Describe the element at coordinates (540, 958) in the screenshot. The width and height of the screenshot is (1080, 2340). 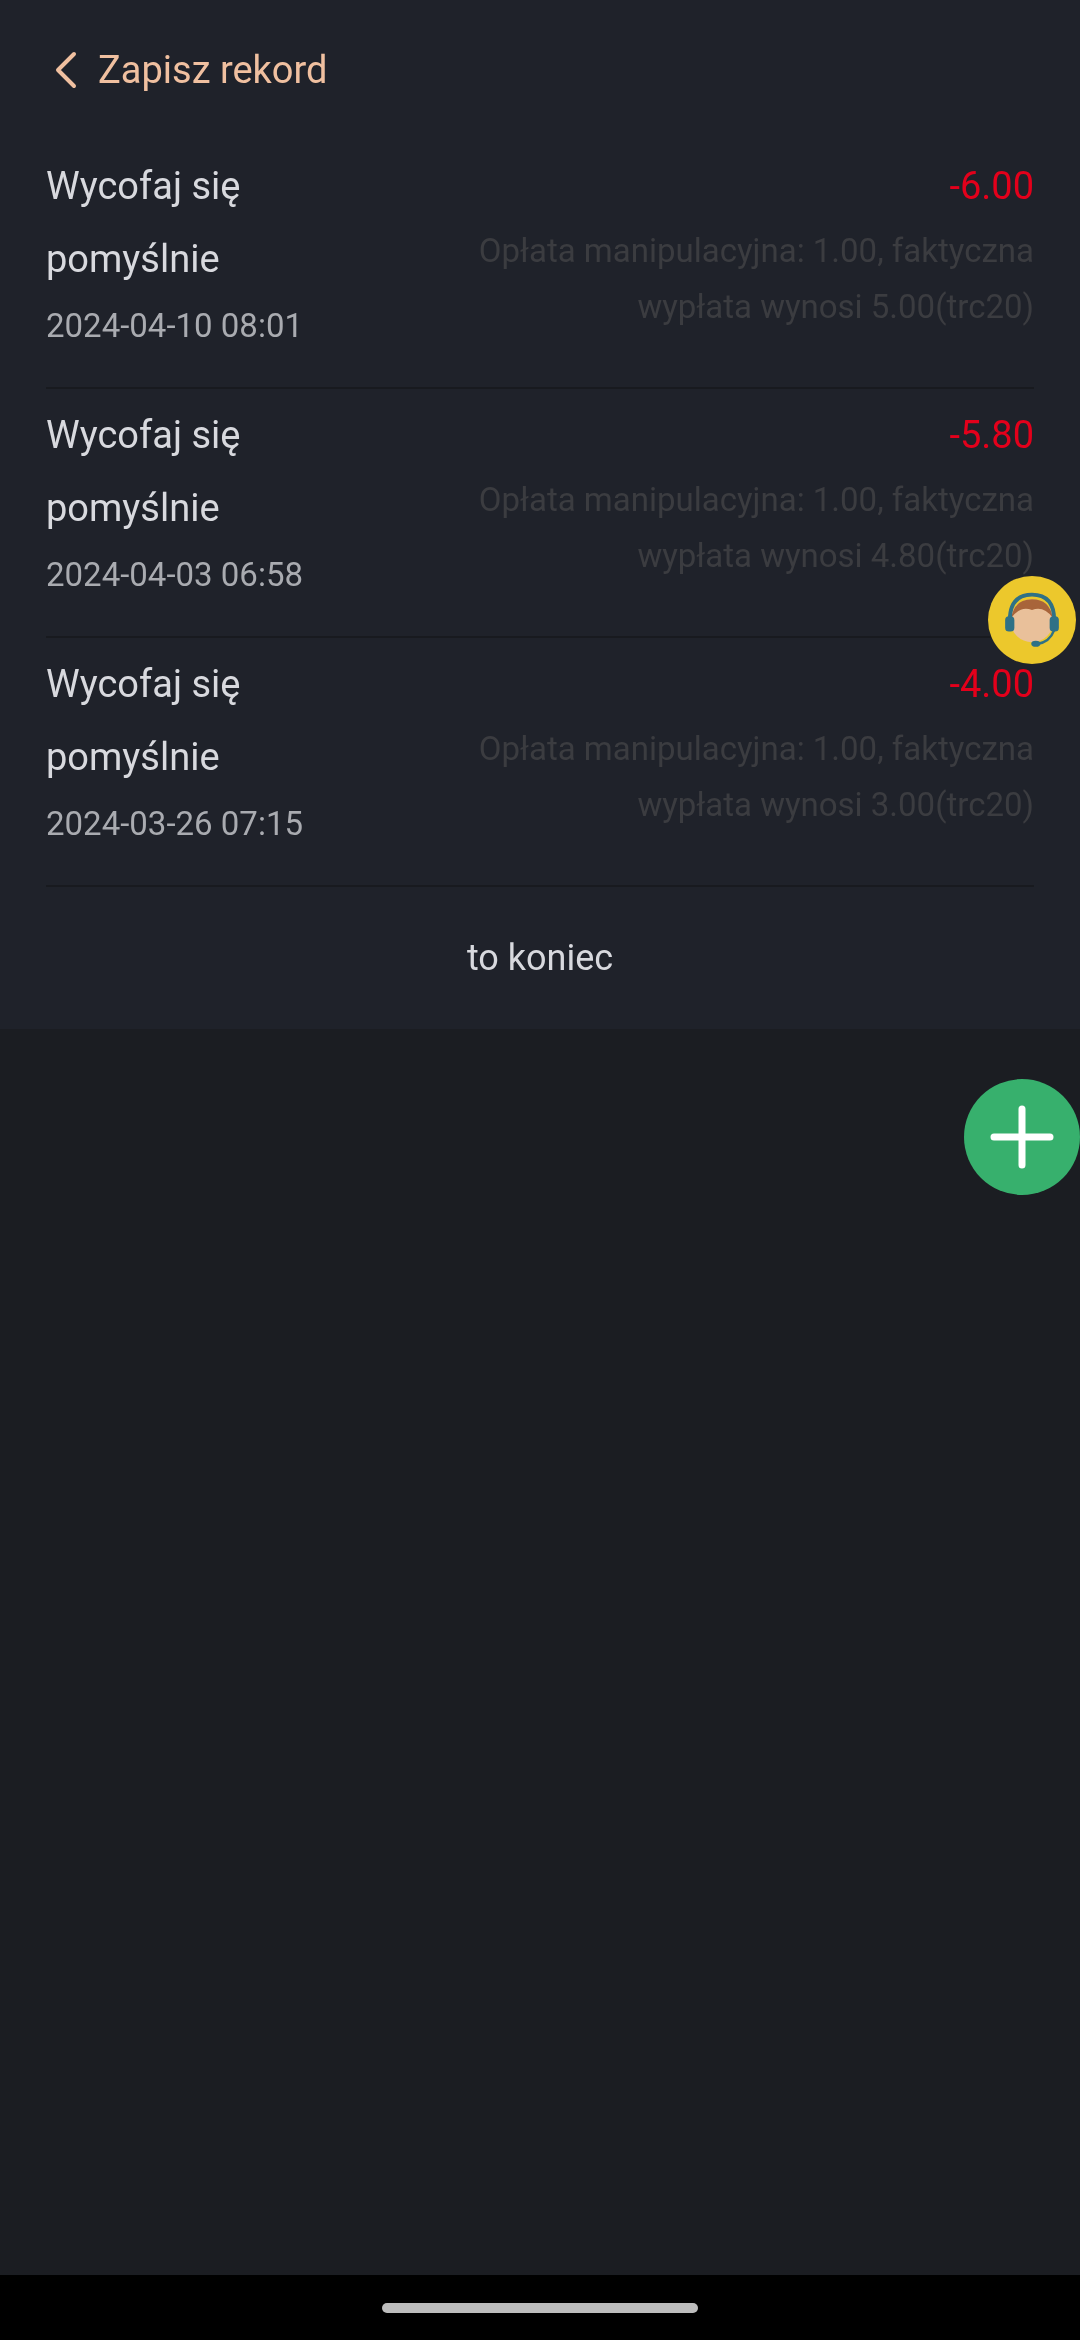
I see `end-of-list-text: to koniec` at that location.